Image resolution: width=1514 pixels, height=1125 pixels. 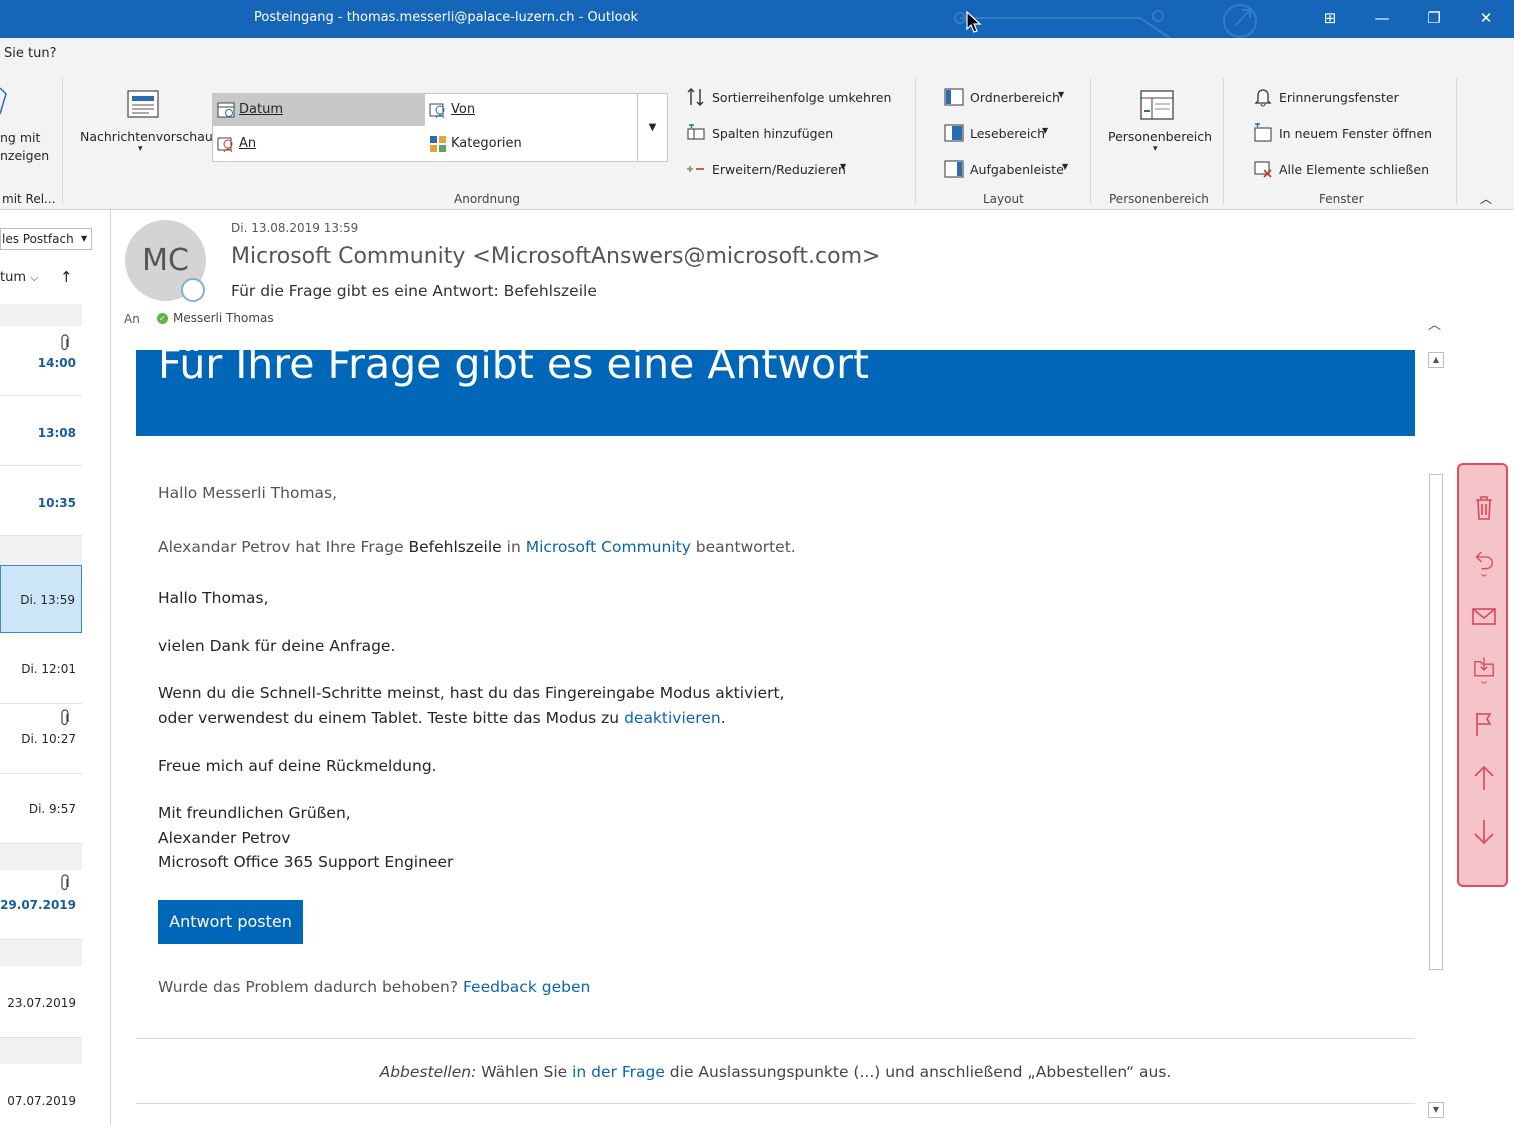 I want to click on minimize-button: —, so click(x=1382, y=19).